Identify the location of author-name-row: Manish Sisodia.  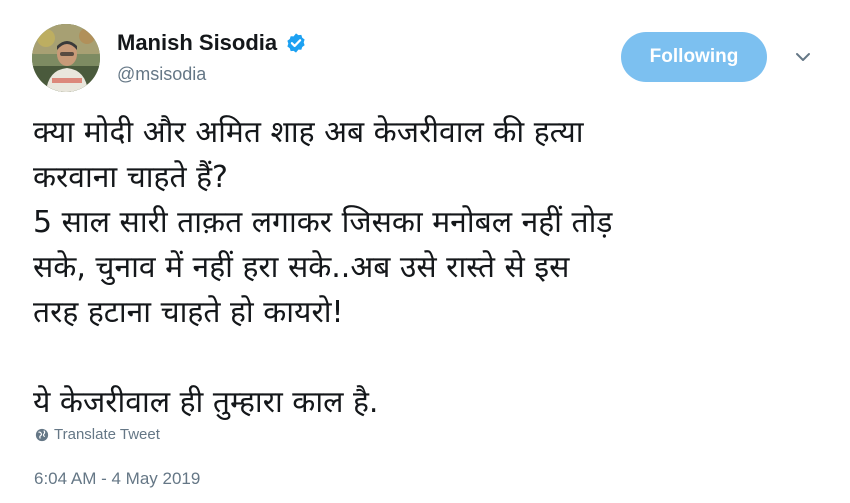
(212, 43).